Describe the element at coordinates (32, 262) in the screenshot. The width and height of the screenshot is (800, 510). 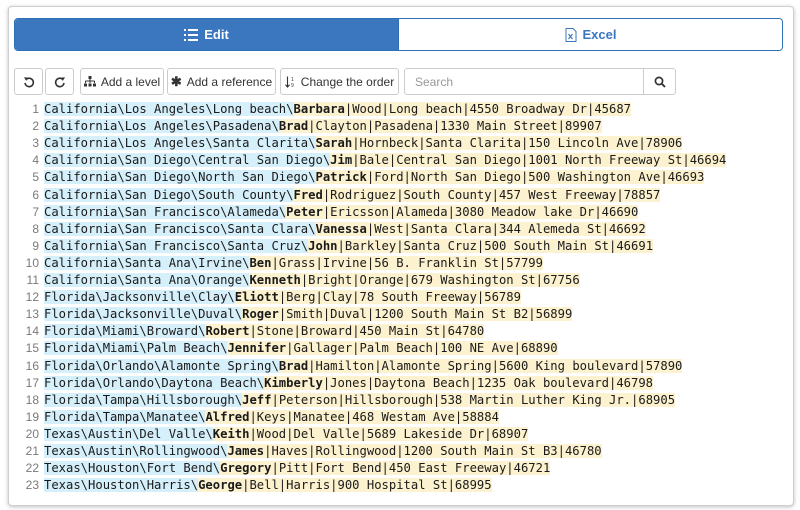
I see `line-number: 10` at that location.